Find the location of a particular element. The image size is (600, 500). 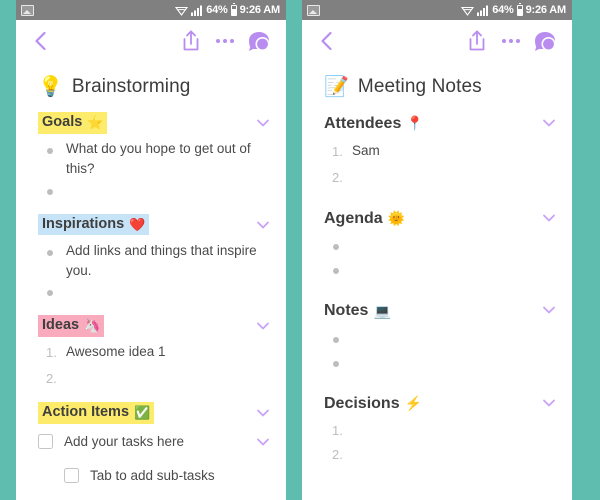

section-title-goals: Goals ⭐ is located at coordinates (73, 123).